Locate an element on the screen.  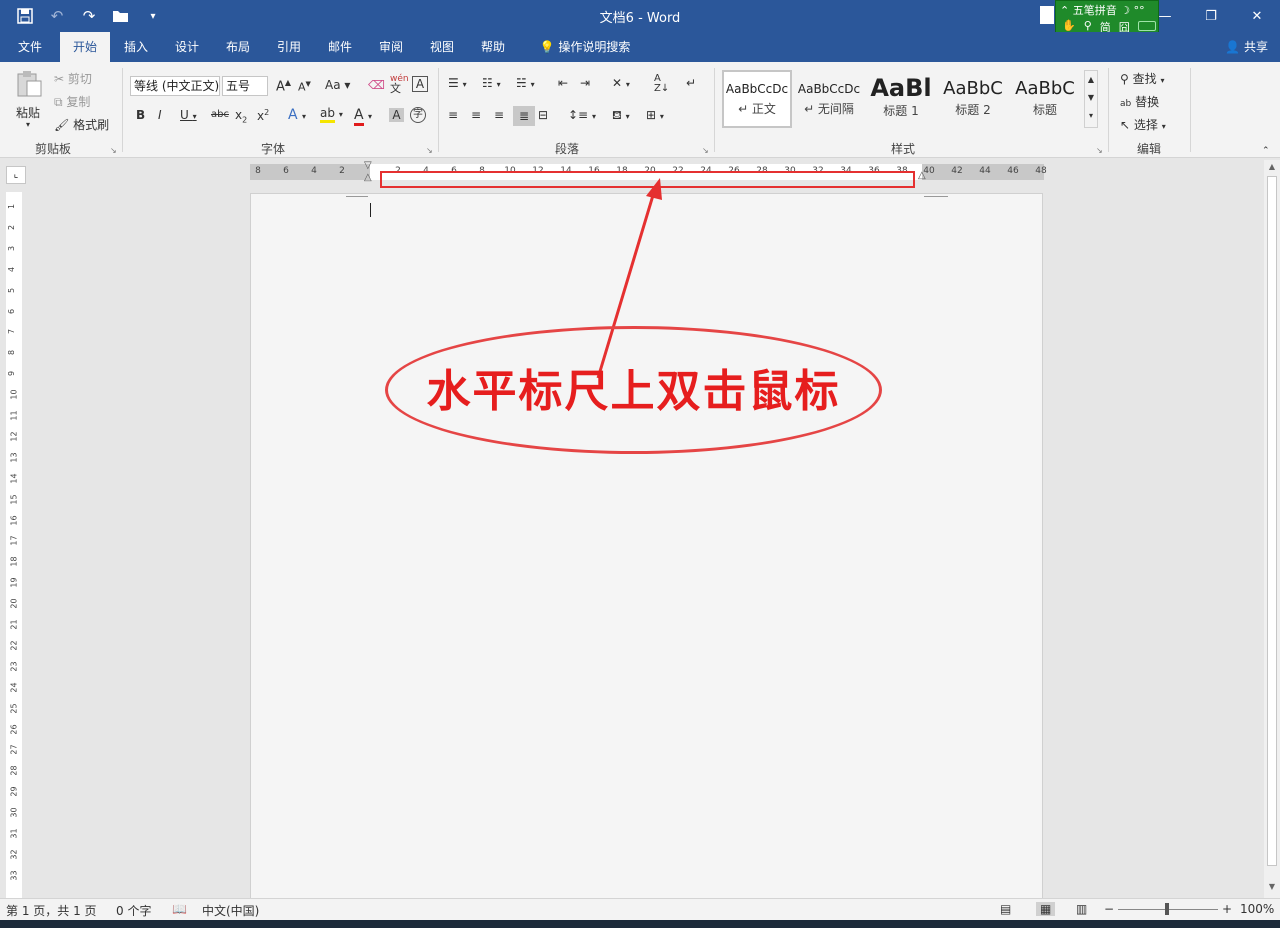
show-marks-icon: ↵ is located at coordinates (691, 83).